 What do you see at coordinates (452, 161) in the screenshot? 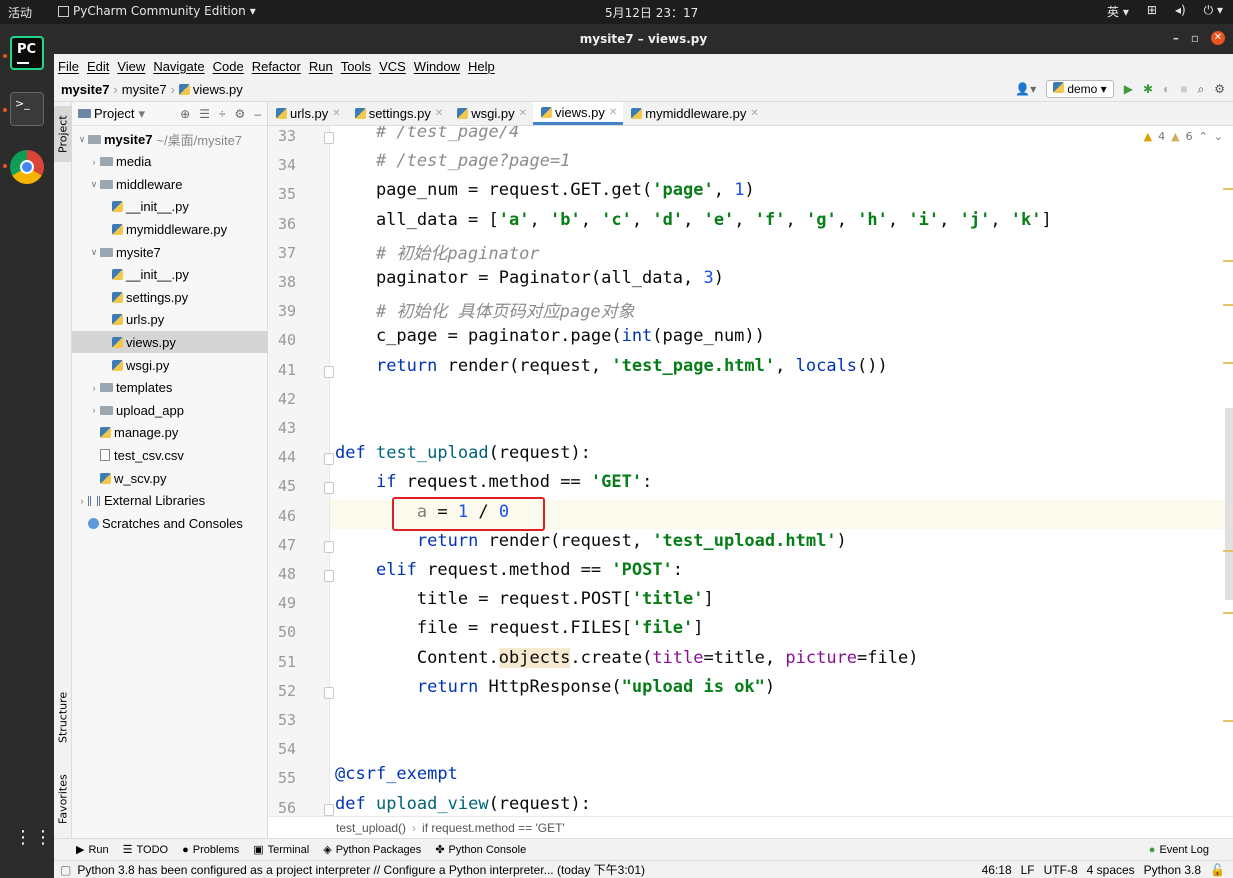
I see `code-line: # /test_page?page=1` at bounding box center [452, 161].